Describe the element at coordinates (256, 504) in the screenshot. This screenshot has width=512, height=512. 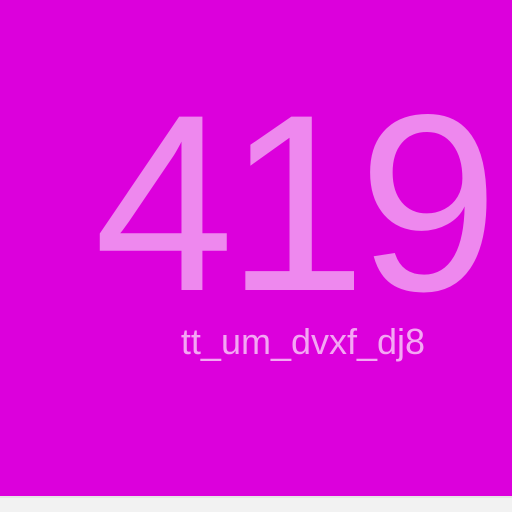
I see `bottom-bar` at that location.